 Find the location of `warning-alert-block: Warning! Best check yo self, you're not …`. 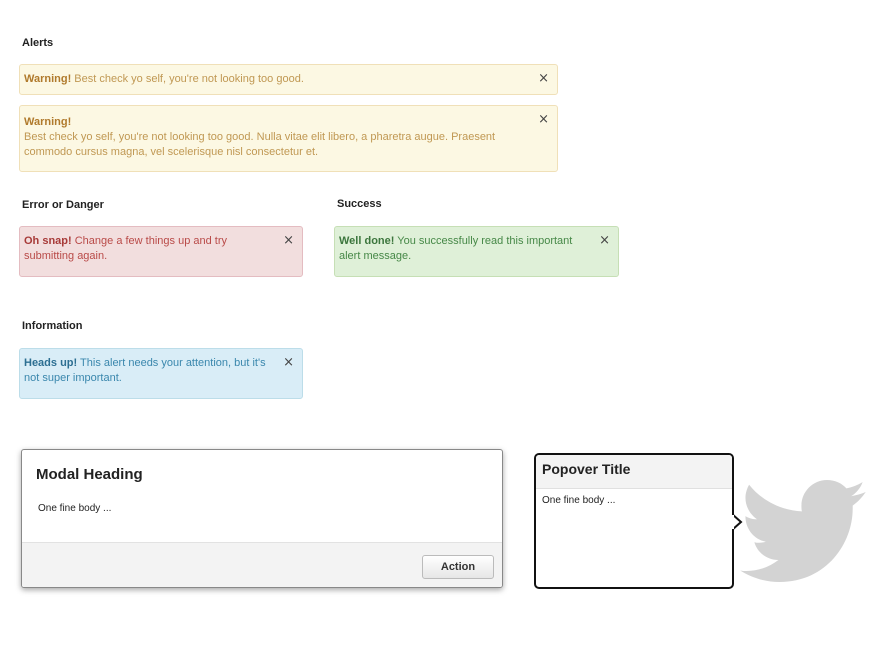

warning-alert-block: Warning! Best check yo self, you're not … is located at coordinates (288, 138).